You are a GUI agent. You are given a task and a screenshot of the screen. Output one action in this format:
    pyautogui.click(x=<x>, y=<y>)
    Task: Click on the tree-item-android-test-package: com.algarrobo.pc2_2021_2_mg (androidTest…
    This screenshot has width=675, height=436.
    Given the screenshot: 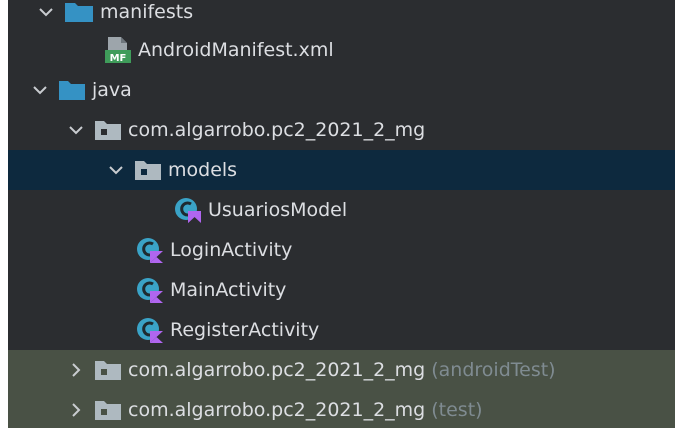 What is the action you would take?
    pyautogui.click(x=341, y=370)
    